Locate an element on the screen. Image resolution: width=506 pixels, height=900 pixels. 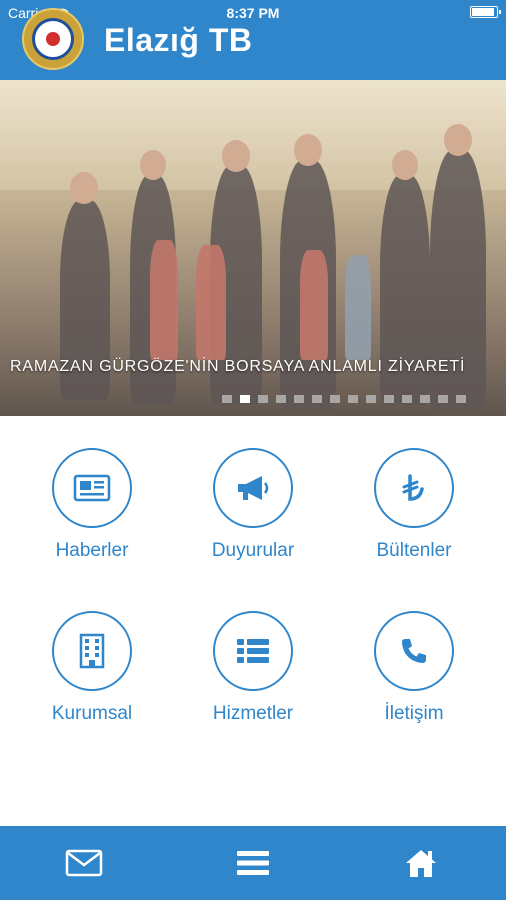
menu-label: İletişim is located at coordinates (414, 713).